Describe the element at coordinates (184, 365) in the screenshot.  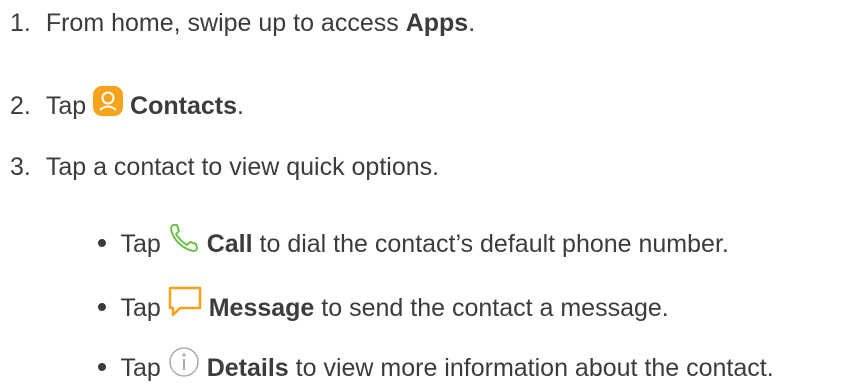
I see `info-icon` at that location.